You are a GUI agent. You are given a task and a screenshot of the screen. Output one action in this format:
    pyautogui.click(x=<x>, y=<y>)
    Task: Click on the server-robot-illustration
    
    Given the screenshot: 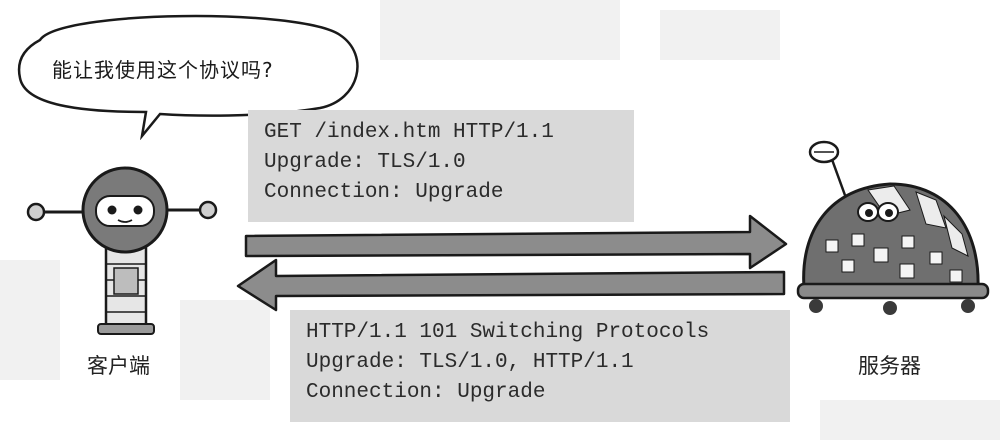 What is the action you would take?
    pyautogui.click(x=893, y=227)
    